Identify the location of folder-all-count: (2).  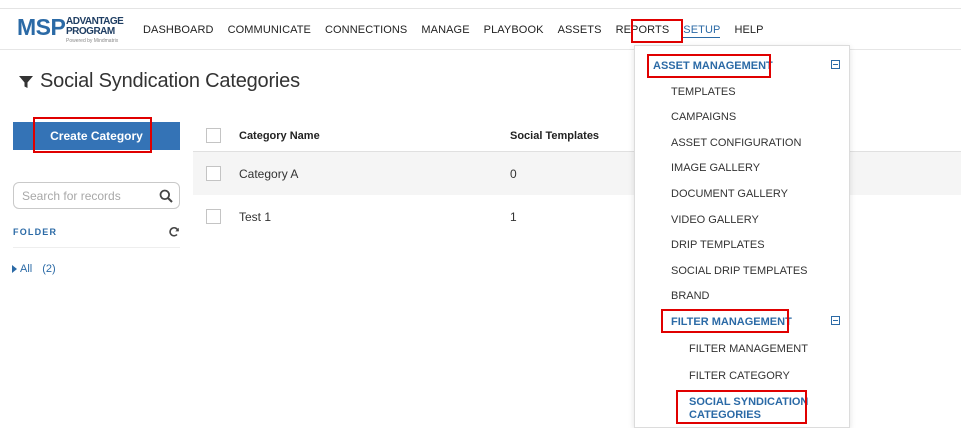
(49, 269).